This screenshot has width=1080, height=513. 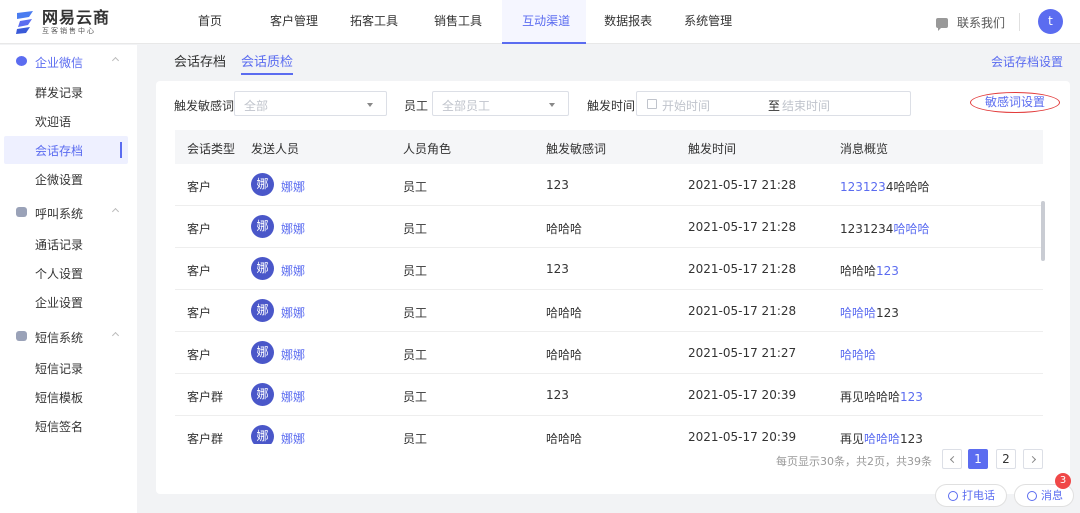 What do you see at coordinates (564, 438) in the screenshot?
I see `cell-sensitive-word: 哈哈哈` at bounding box center [564, 438].